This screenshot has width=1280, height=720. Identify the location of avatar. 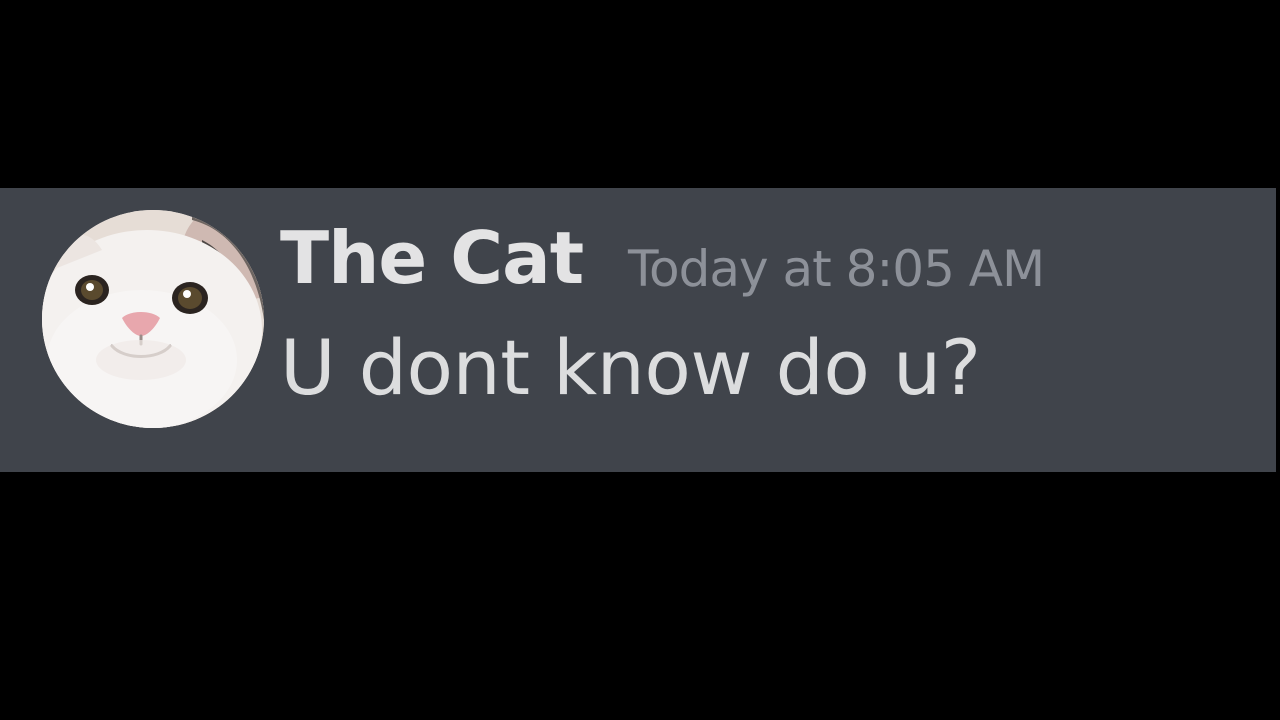
(153, 319).